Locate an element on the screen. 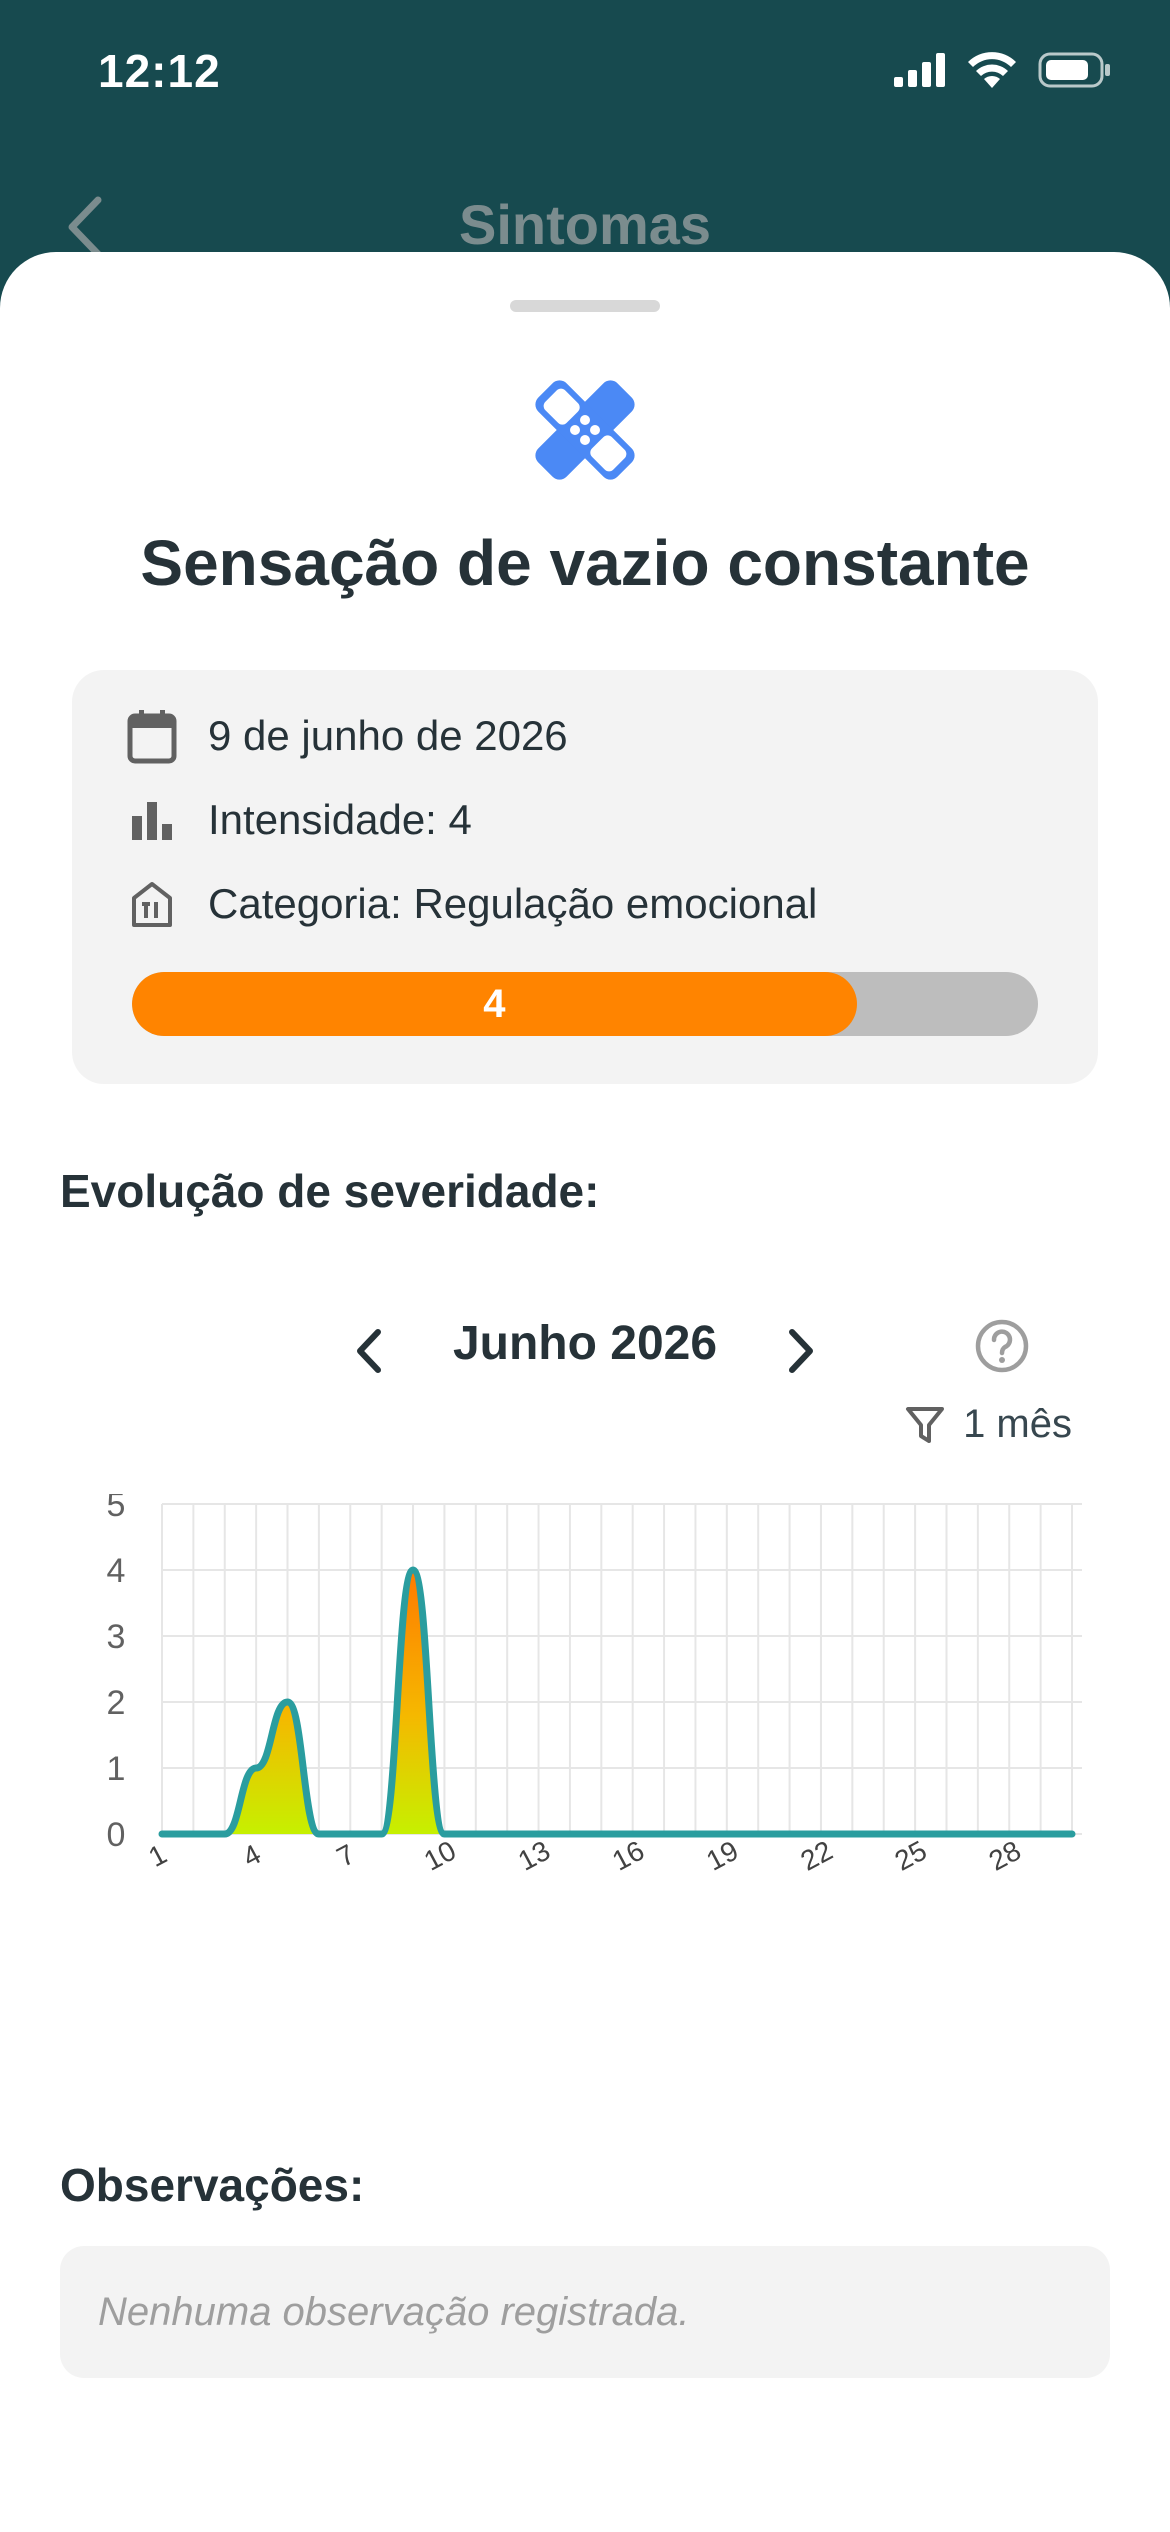 Image resolution: width=1170 pixels, height=2532 pixels. filter-icon is located at coordinates (925, 1424).